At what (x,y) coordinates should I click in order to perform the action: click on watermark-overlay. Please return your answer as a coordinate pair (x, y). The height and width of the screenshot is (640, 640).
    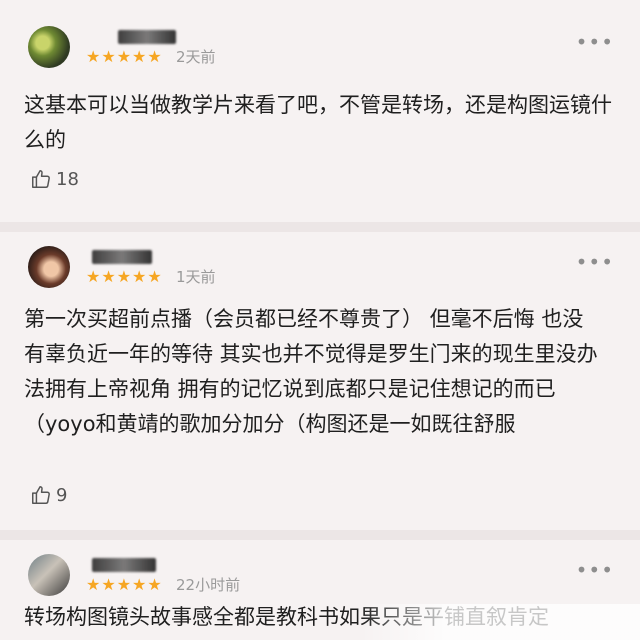
    Looking at the image, I should click on (500, 622).